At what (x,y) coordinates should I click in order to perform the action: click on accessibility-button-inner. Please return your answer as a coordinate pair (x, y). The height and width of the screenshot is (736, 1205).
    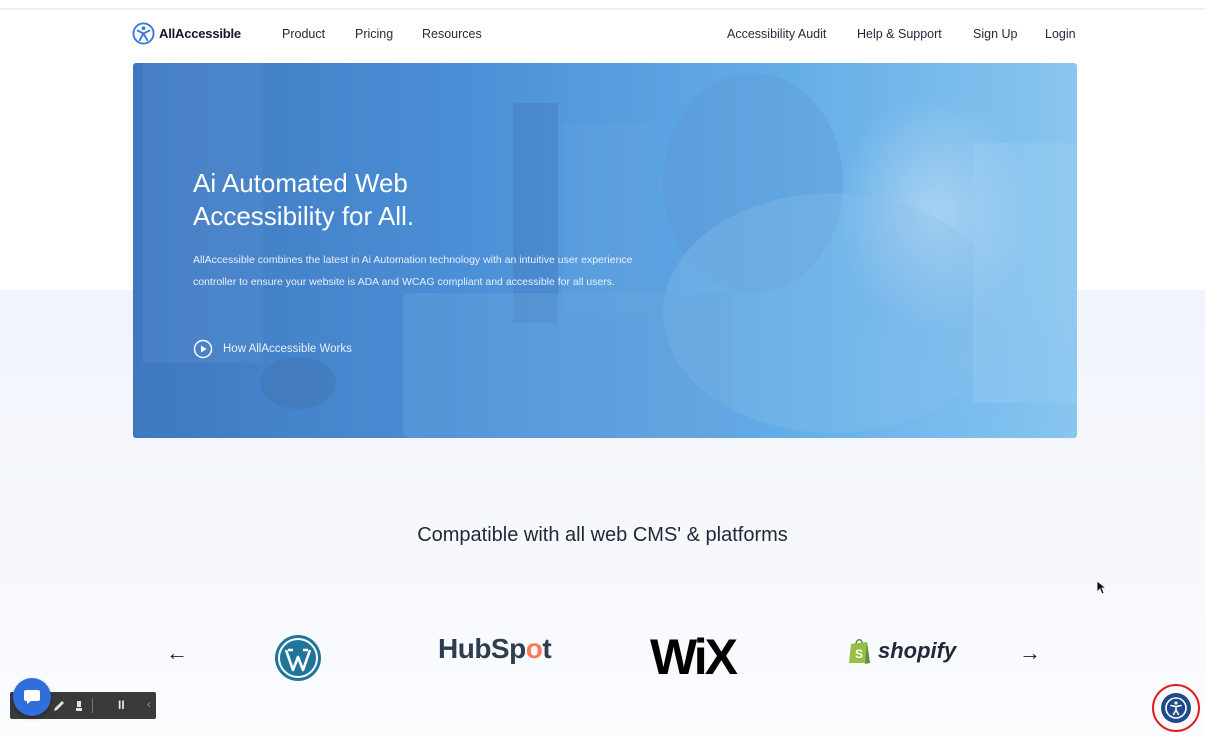
    Looking at the image, I should click on (1176, 708).